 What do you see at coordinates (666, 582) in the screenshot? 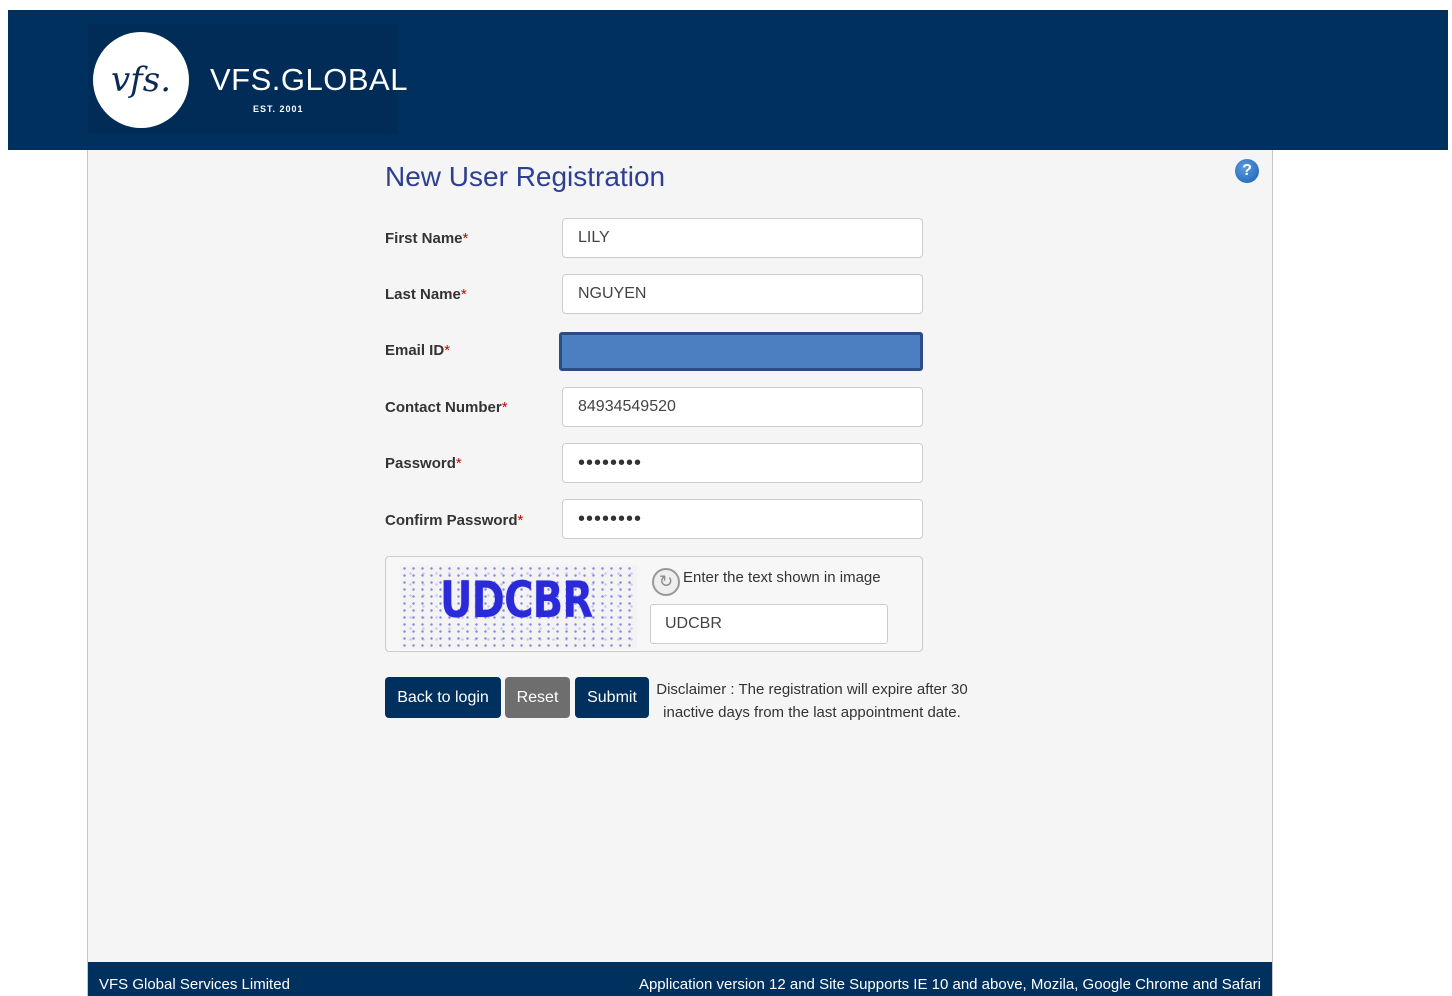
I see `refresh-icon: ↻` at bounding box center [666, 582].